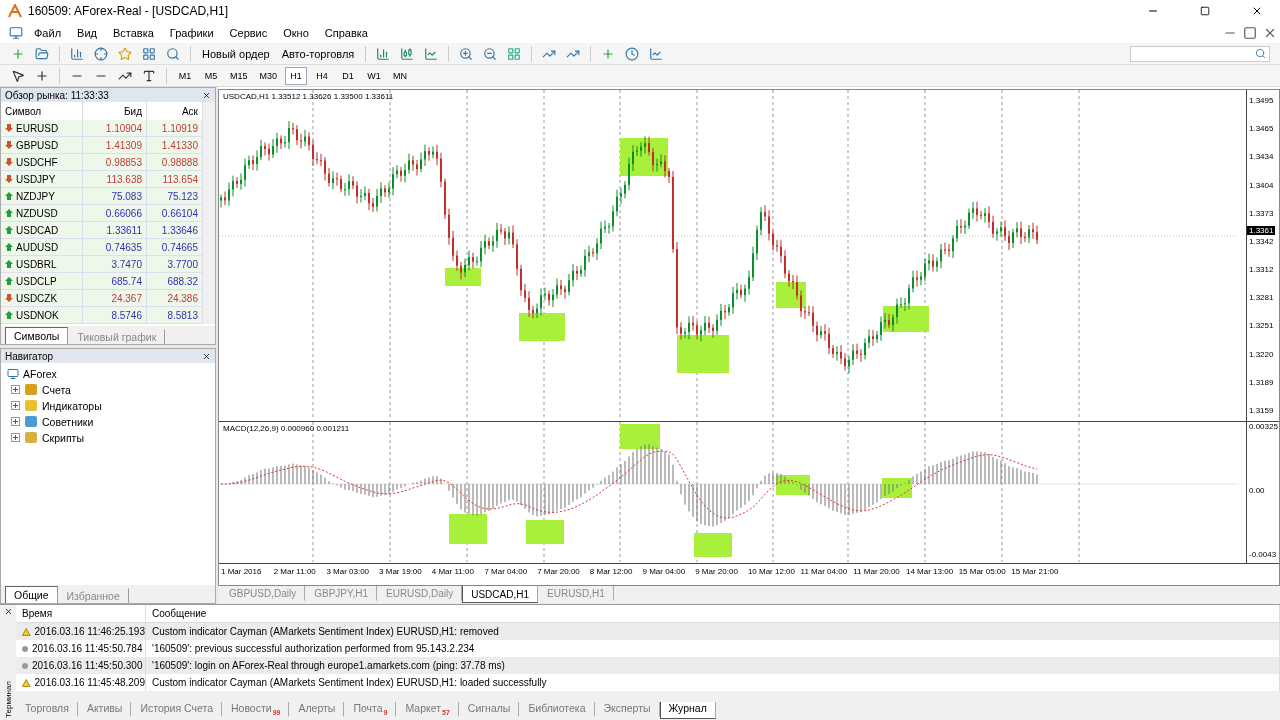  Describe the element at coordinates (42, 128) in the screenshot. I see `symbol-cell: EURUSD` at that location.